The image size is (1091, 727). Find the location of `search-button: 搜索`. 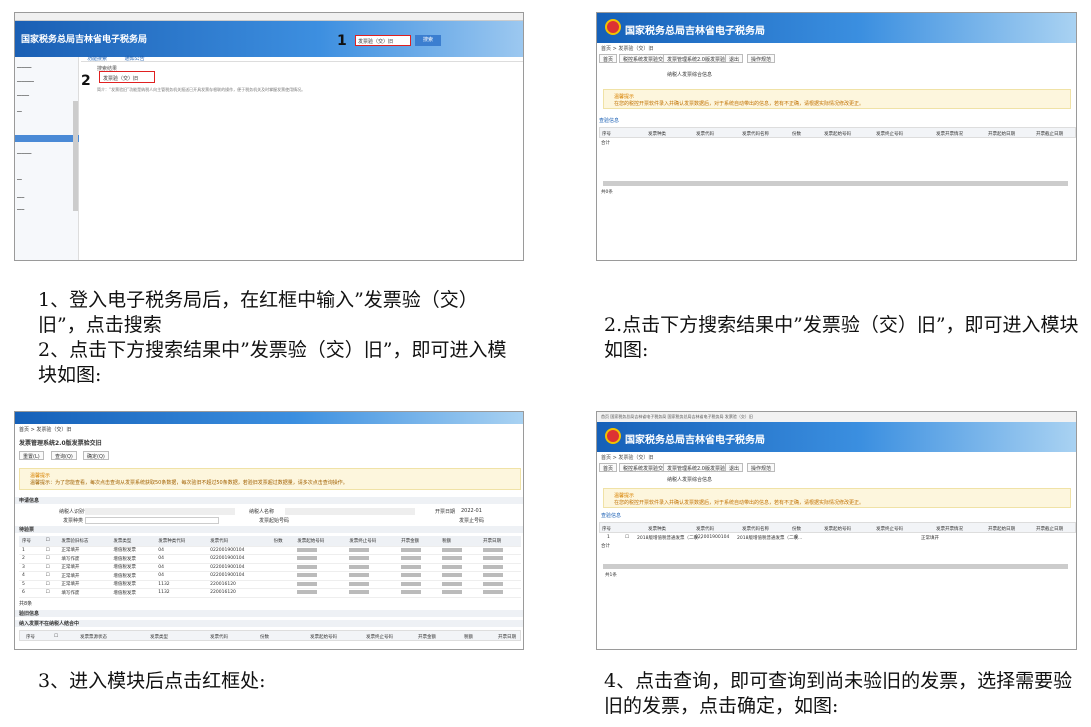

search-button: 搜索 is located at coordinates (428, 40).